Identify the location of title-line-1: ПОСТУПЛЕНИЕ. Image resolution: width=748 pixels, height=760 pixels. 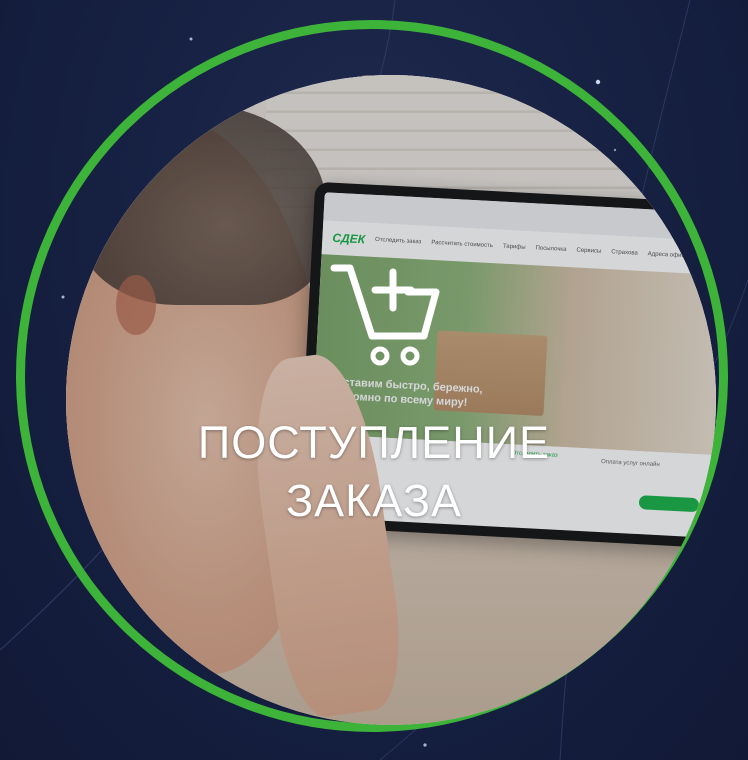
(374, 442).